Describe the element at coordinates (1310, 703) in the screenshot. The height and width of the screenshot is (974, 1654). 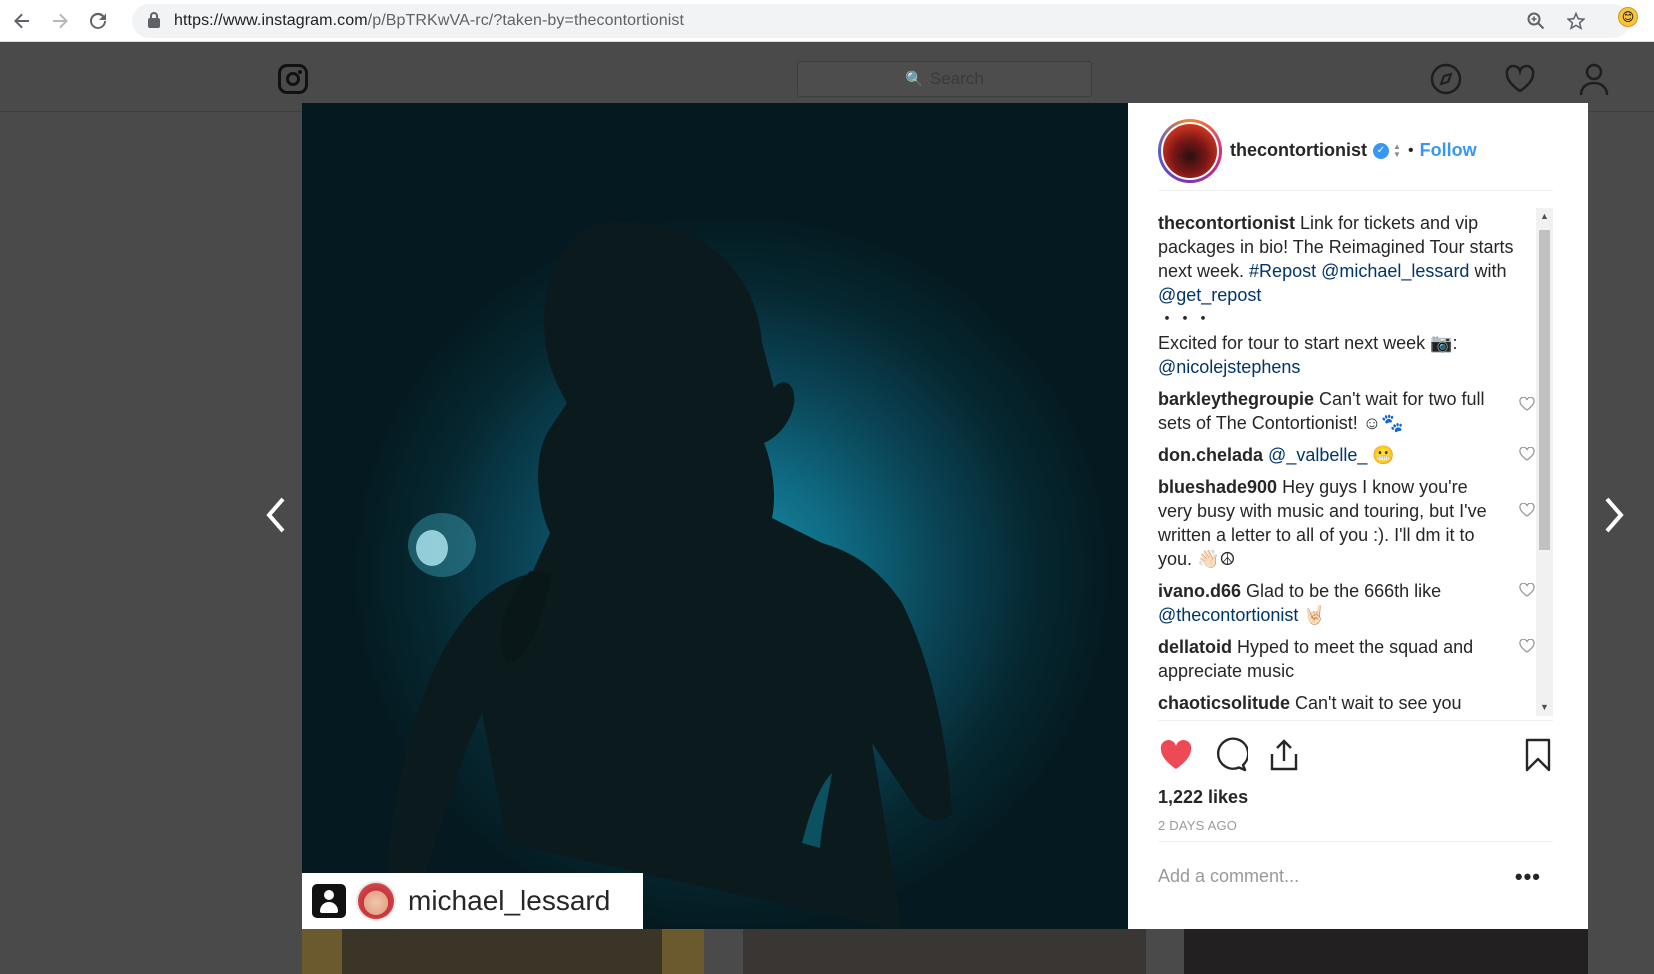
I see `comment-item: chaoticsolitude Can't wait to see you` at that location.